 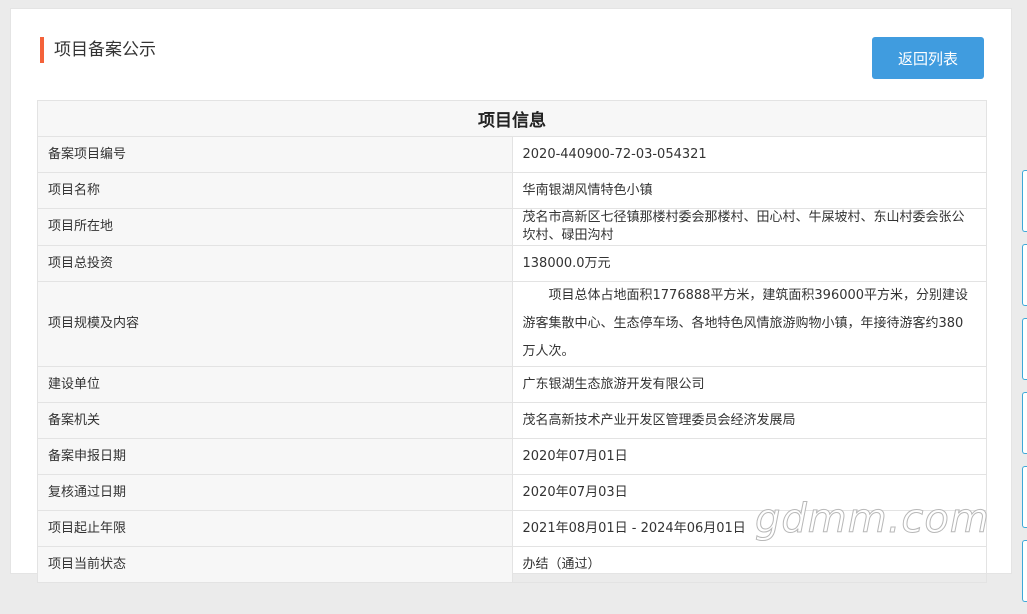 I want to click on row-label-project-name: 项目名称, so click(x=275, y=190).